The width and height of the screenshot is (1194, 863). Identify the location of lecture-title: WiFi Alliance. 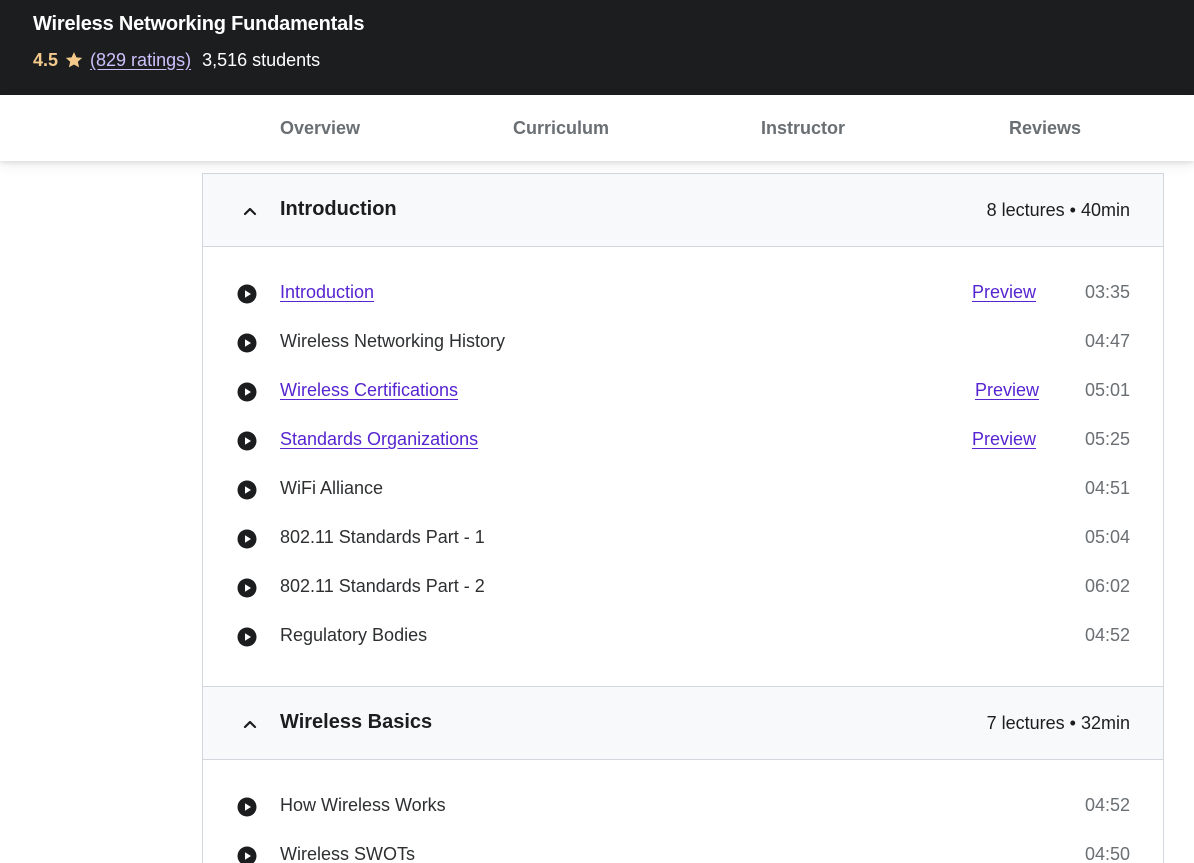
(332, 488).